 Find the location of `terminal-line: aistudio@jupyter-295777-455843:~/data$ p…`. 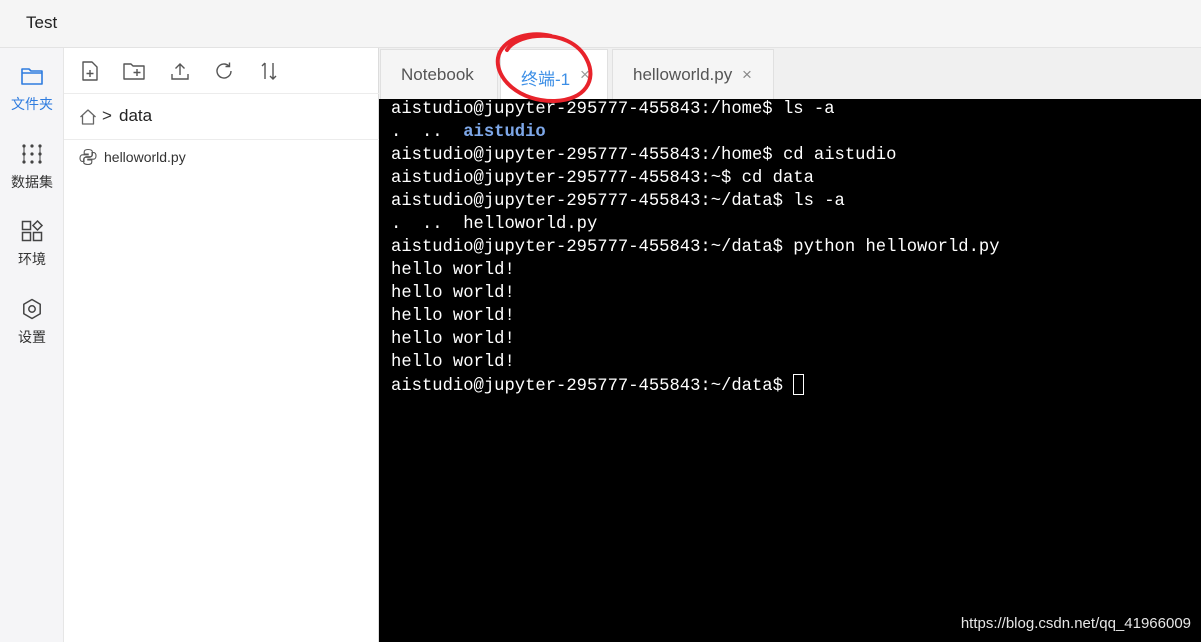

terminal-line: aistudio@jupyter-295777-455843:~/data$ p… is located at coordinates (695, 247).